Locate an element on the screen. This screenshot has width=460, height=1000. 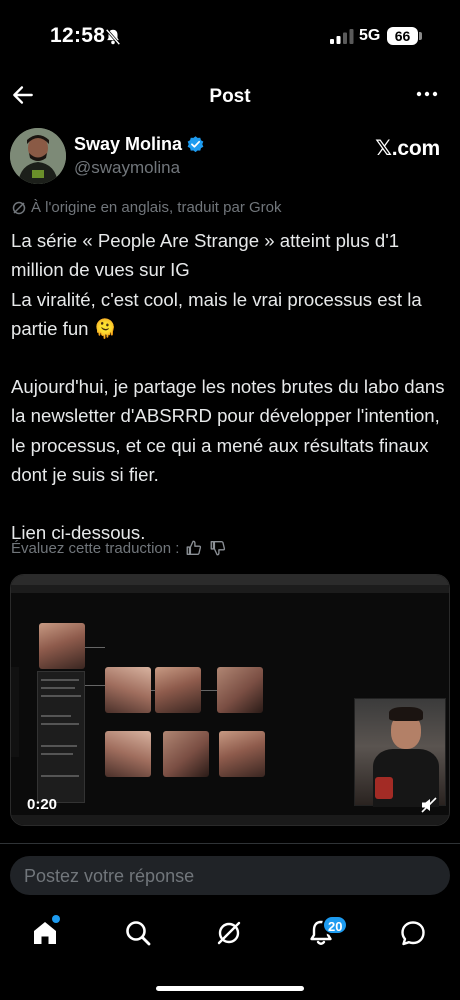
reply-placeholder: Postez votre réponse is located at coordinates (109, 876).